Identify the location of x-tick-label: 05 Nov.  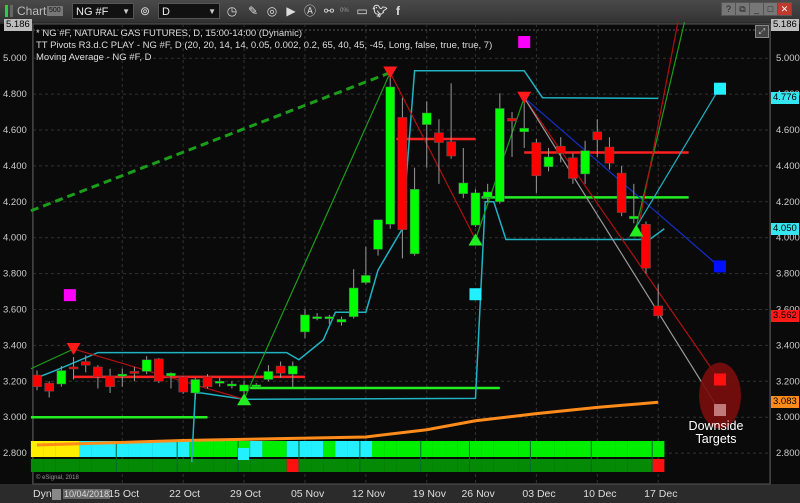
(307, 494).